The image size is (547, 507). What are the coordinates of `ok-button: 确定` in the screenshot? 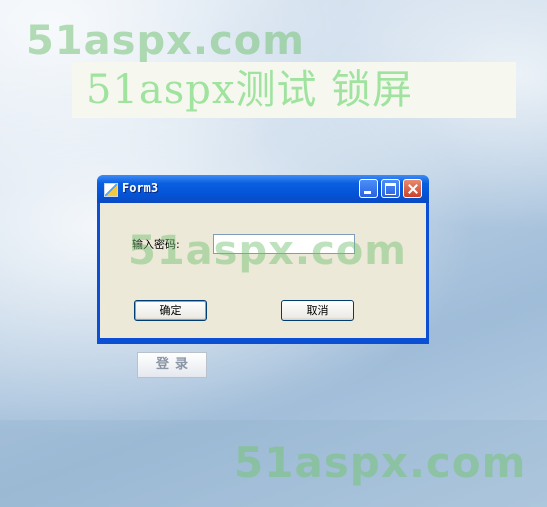 It's located at (170, 310).